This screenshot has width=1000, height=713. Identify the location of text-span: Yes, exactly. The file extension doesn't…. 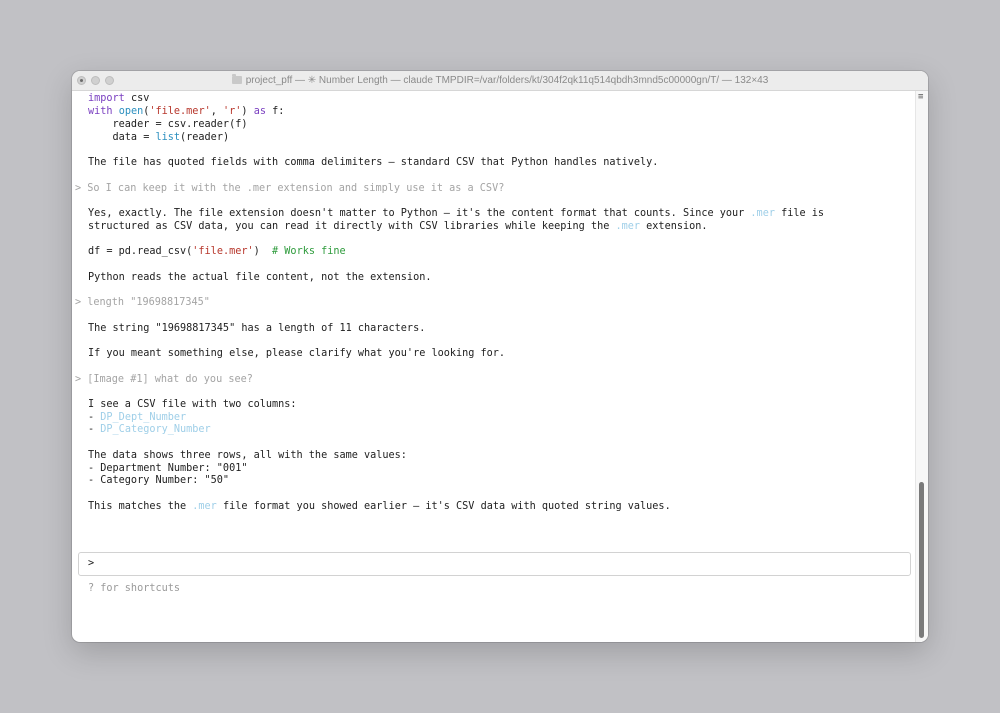
(419, 213).